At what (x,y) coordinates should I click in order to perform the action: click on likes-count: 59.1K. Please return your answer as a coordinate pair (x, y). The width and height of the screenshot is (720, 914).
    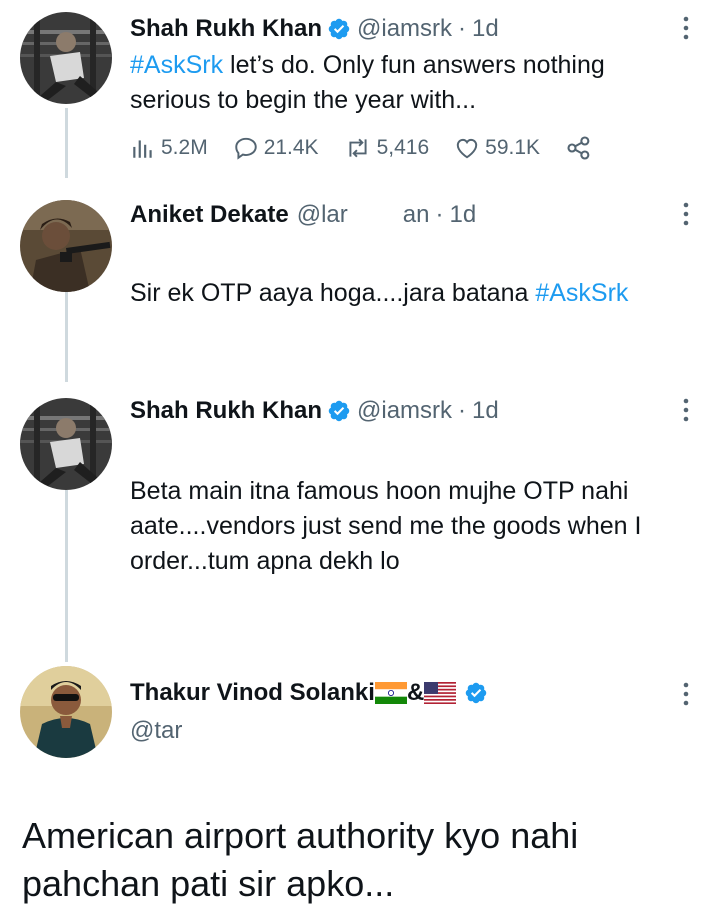
    Looking at the image, I should click on (513, 147).